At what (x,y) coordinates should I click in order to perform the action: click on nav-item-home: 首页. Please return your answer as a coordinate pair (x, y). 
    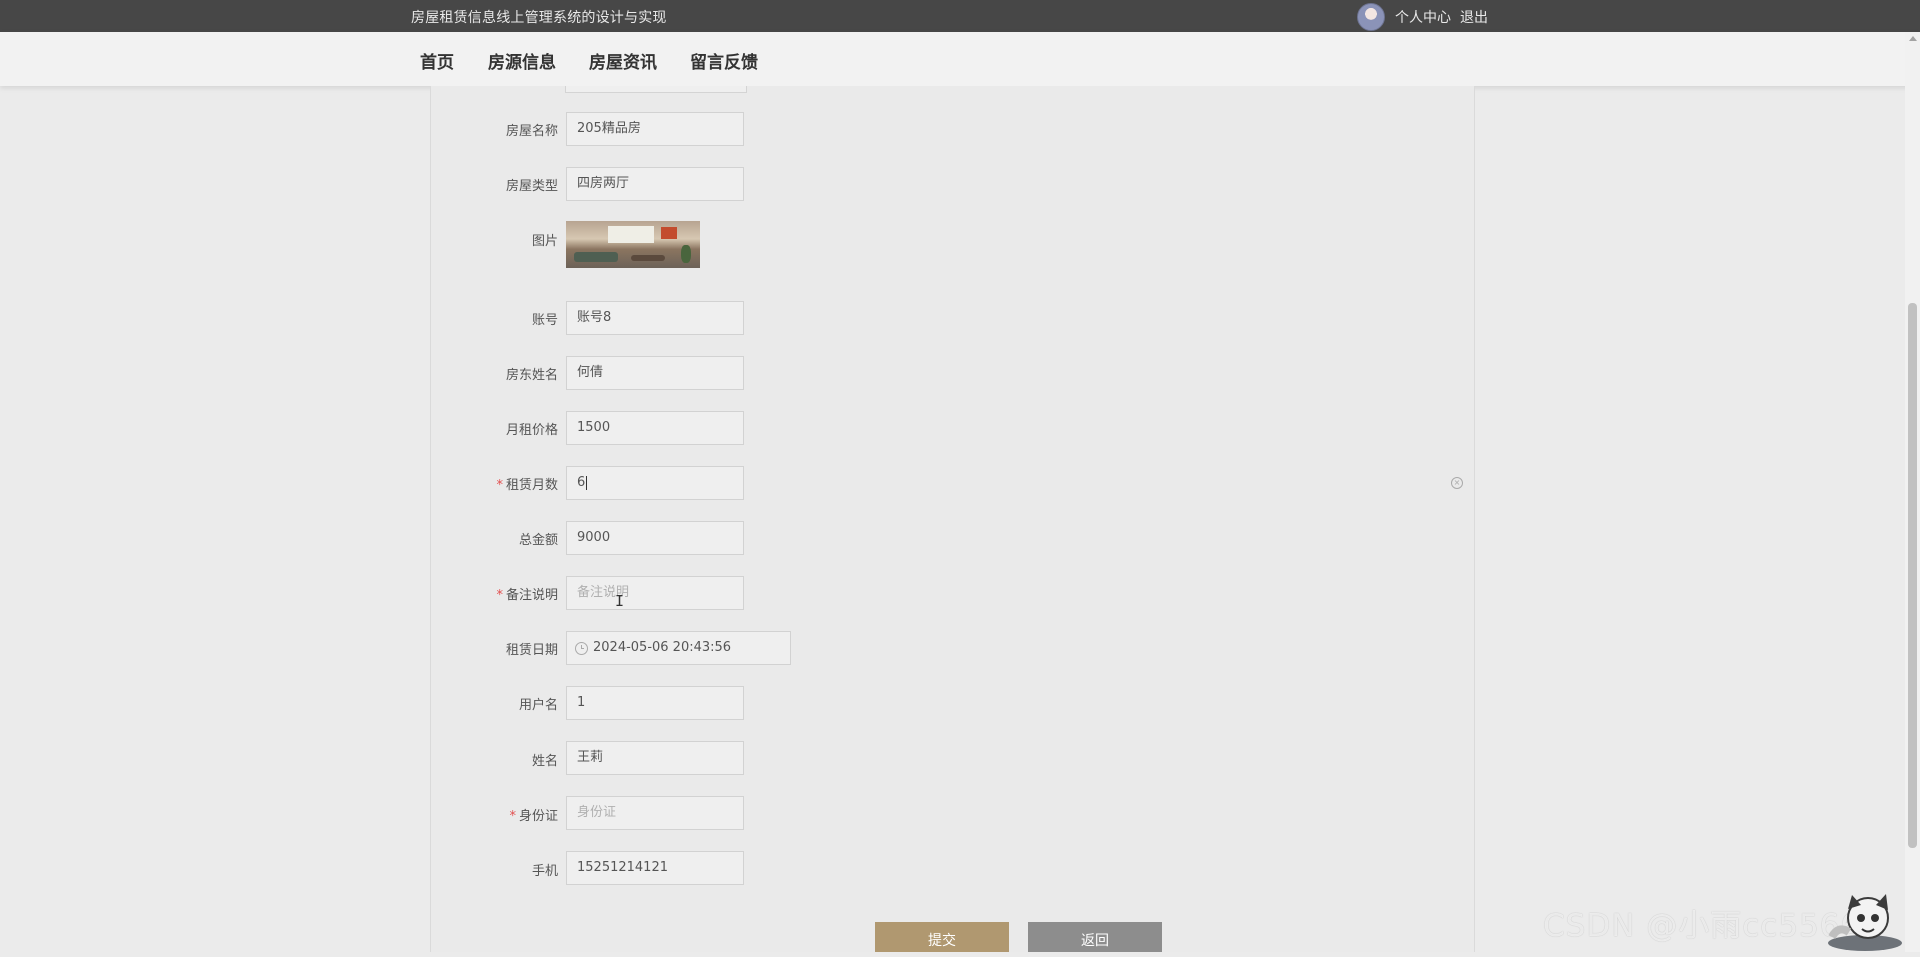
    Looking at the image, I should click on (437, 60).